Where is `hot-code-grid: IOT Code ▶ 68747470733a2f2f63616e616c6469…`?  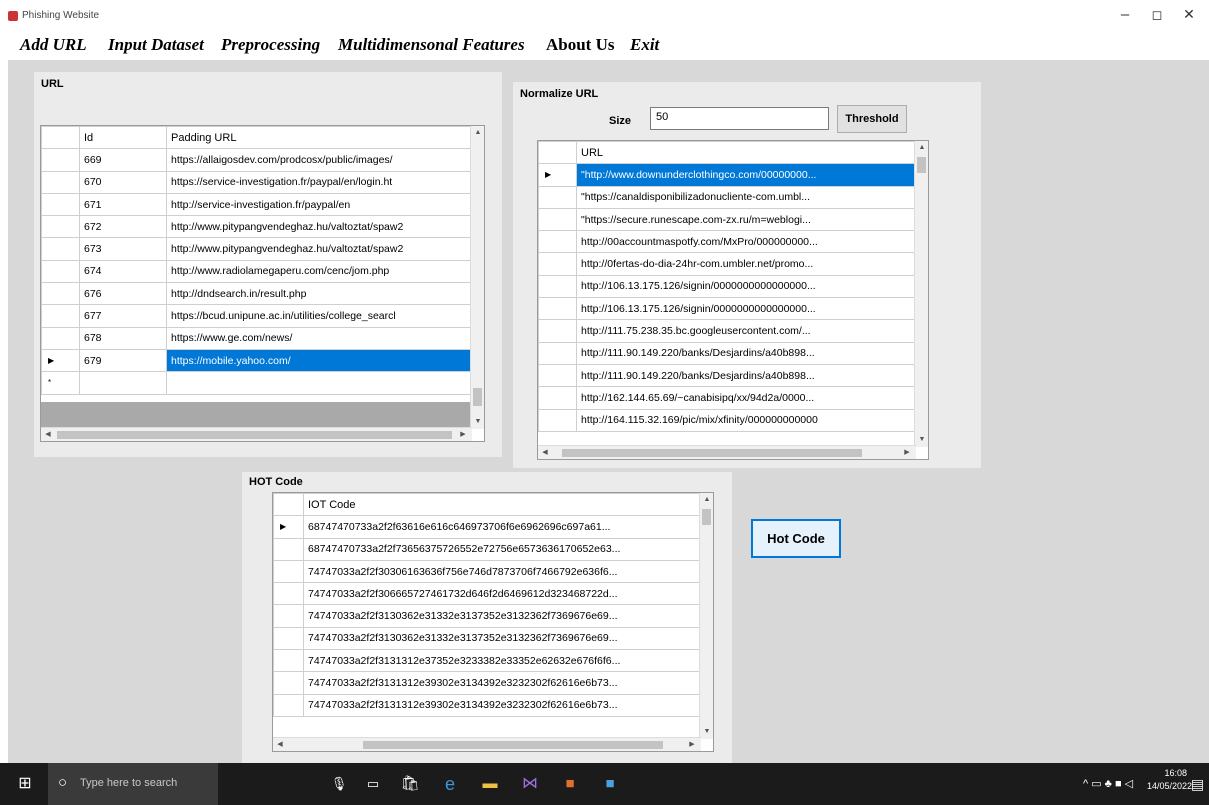 hot-code-grid: IOT Code ▶ 68747470733a2f2f63616e616c6469… is located at coordinates (493, 622).